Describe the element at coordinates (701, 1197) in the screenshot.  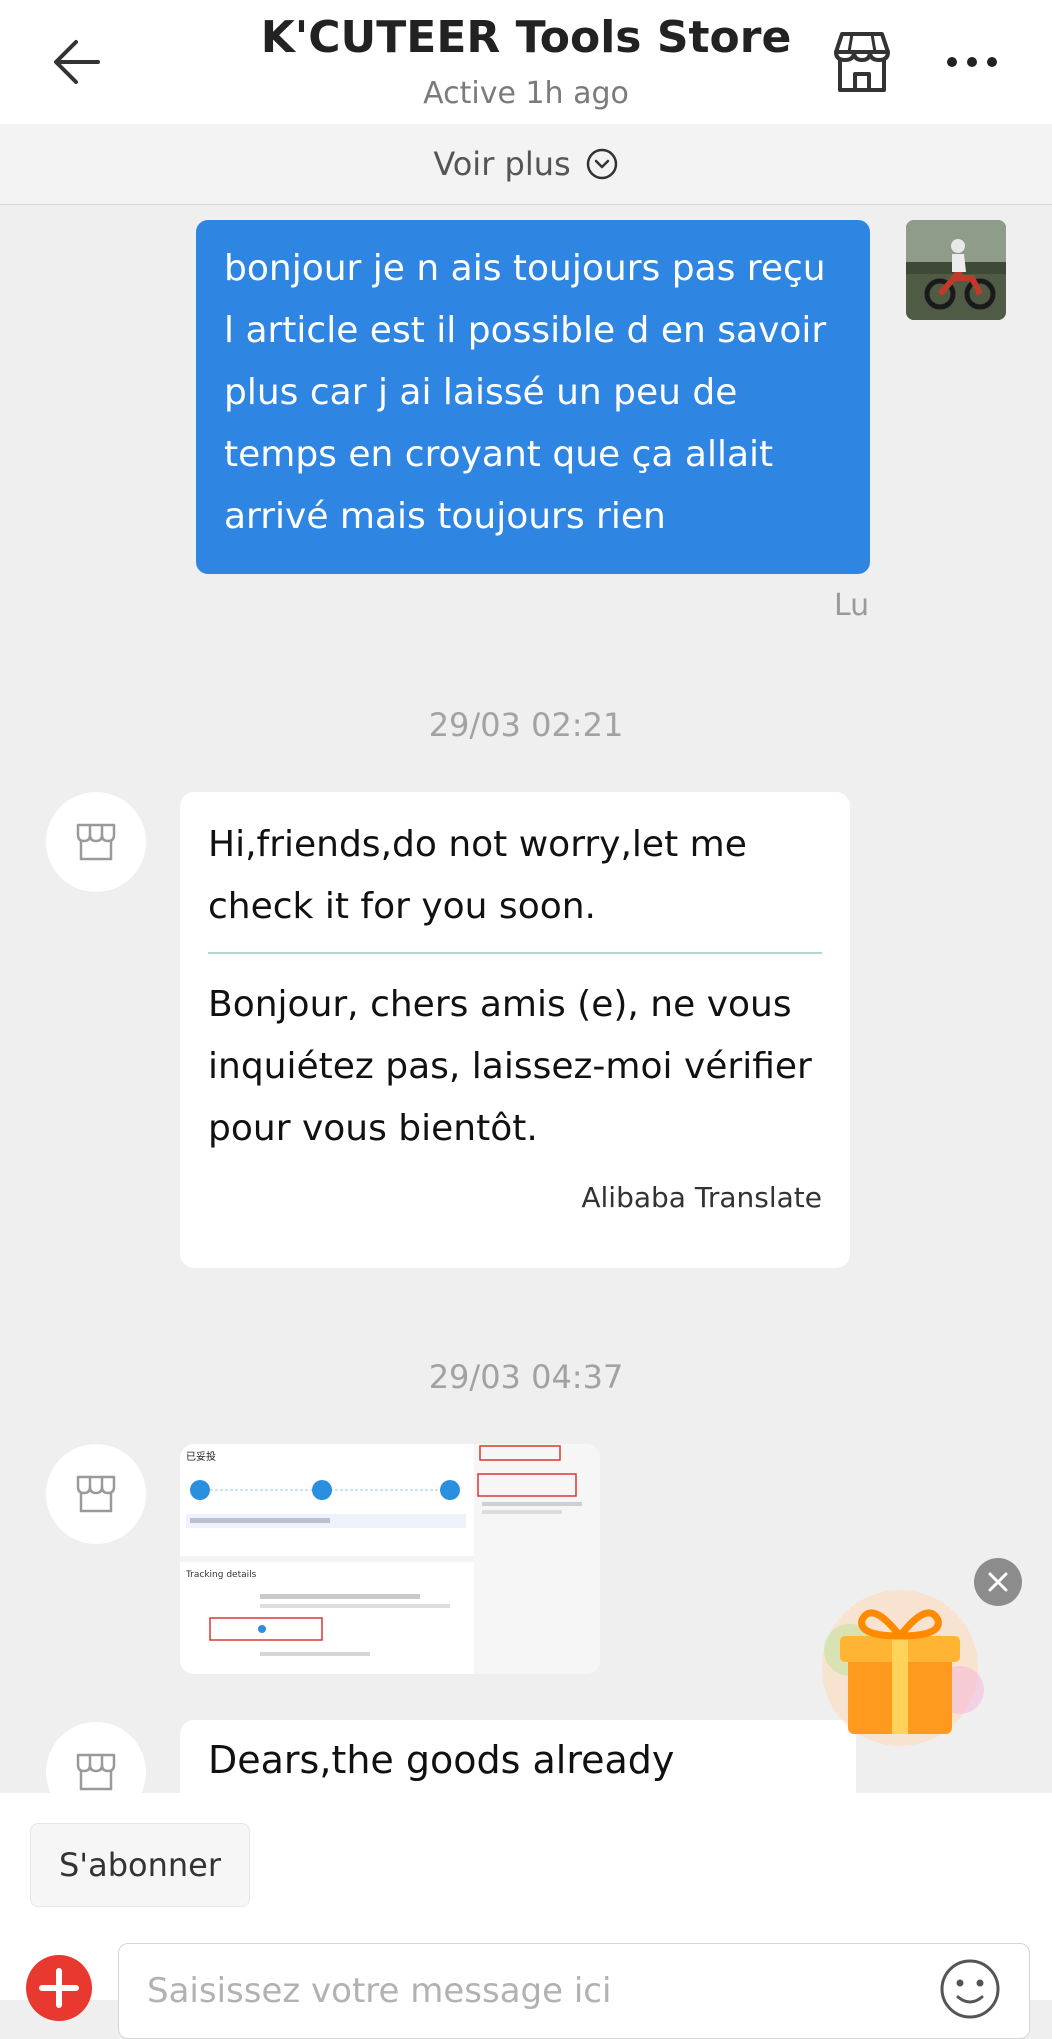
I see `translation-credit: Alibaba Translate` at that location.